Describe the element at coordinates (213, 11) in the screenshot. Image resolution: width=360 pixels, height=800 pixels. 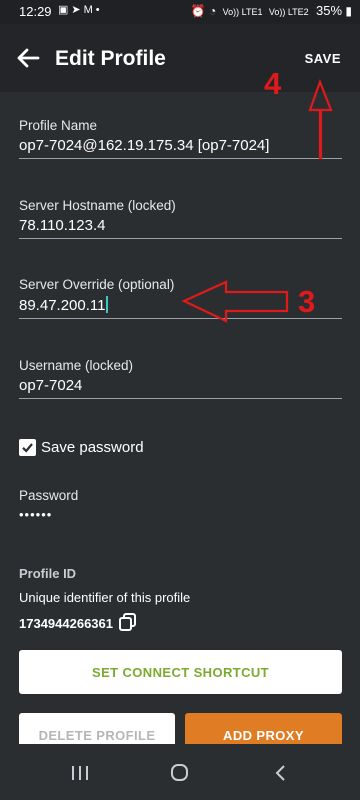
I see `wifi-icon: ◔` at that location.